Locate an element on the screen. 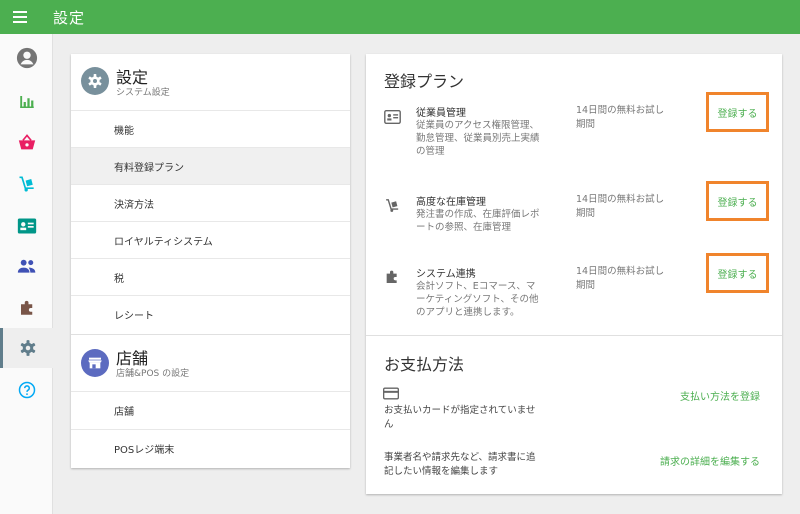  rail-customers is located at coordinates (26, 266).